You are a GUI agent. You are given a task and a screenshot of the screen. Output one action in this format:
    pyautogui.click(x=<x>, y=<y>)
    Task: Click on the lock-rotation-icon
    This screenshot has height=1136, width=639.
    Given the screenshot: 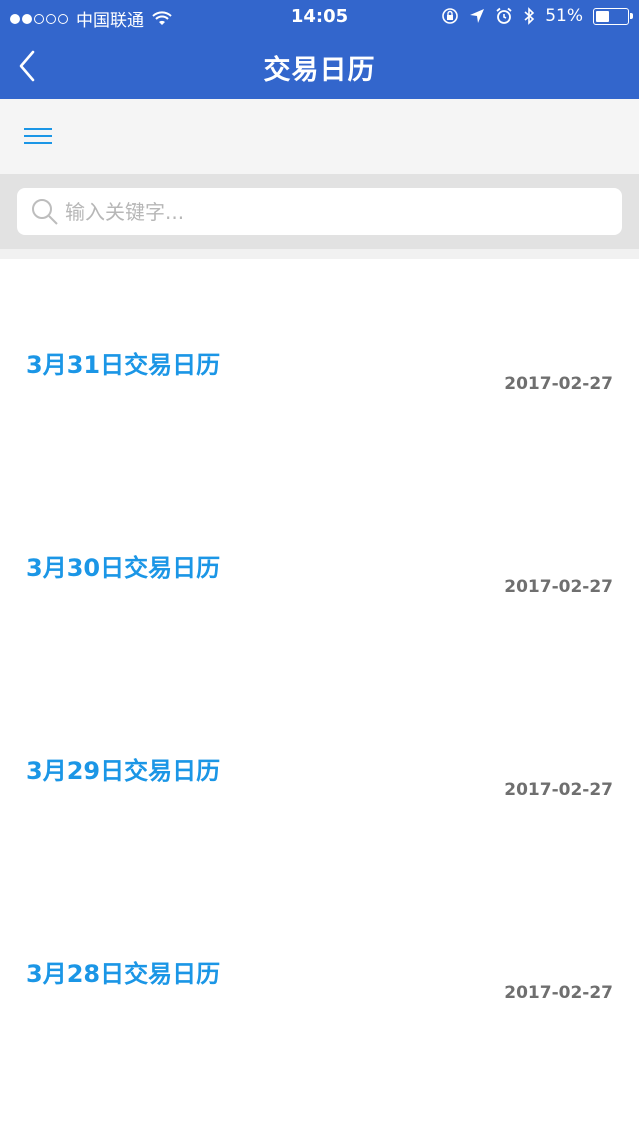 What is the action you would take?
    pyautogui.click(x=450, y=16)
    